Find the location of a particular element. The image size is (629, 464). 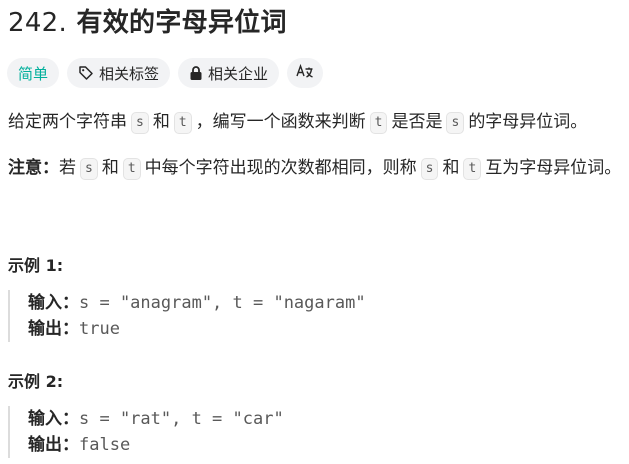

example-1-block: 输入：s = "anagram", t = "nagaram" 输出：true is located at coordinates (318, 316).